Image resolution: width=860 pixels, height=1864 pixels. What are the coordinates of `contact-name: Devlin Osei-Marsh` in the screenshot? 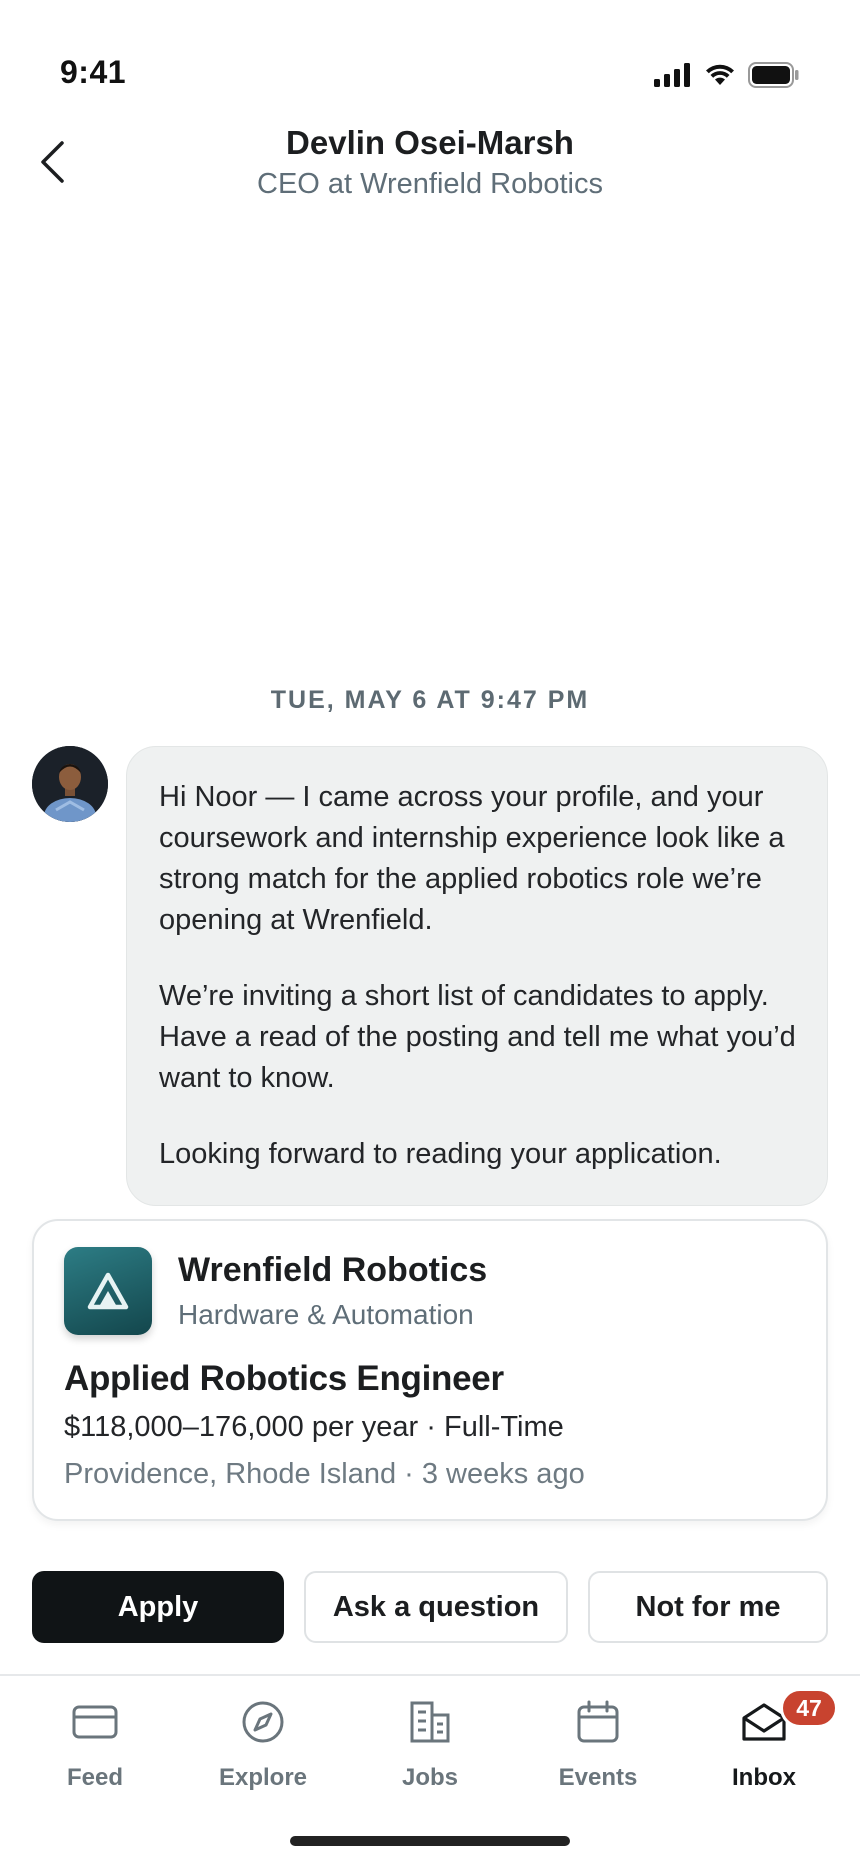 It's located at (430, 143).